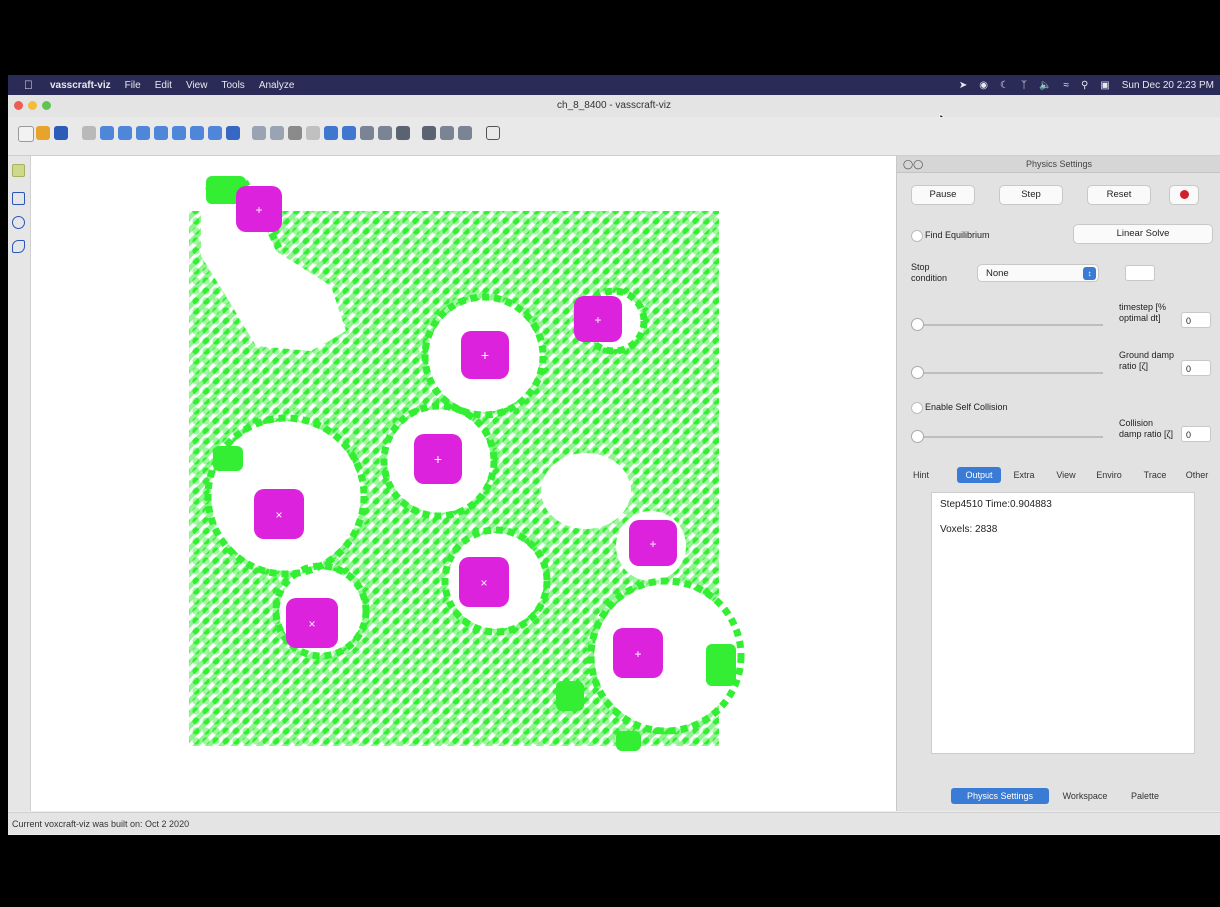 The height and width of the screenshot is (907, 1220). I want to click on panel-title: ◯◯ Physics Settings, so click(1058, 164).